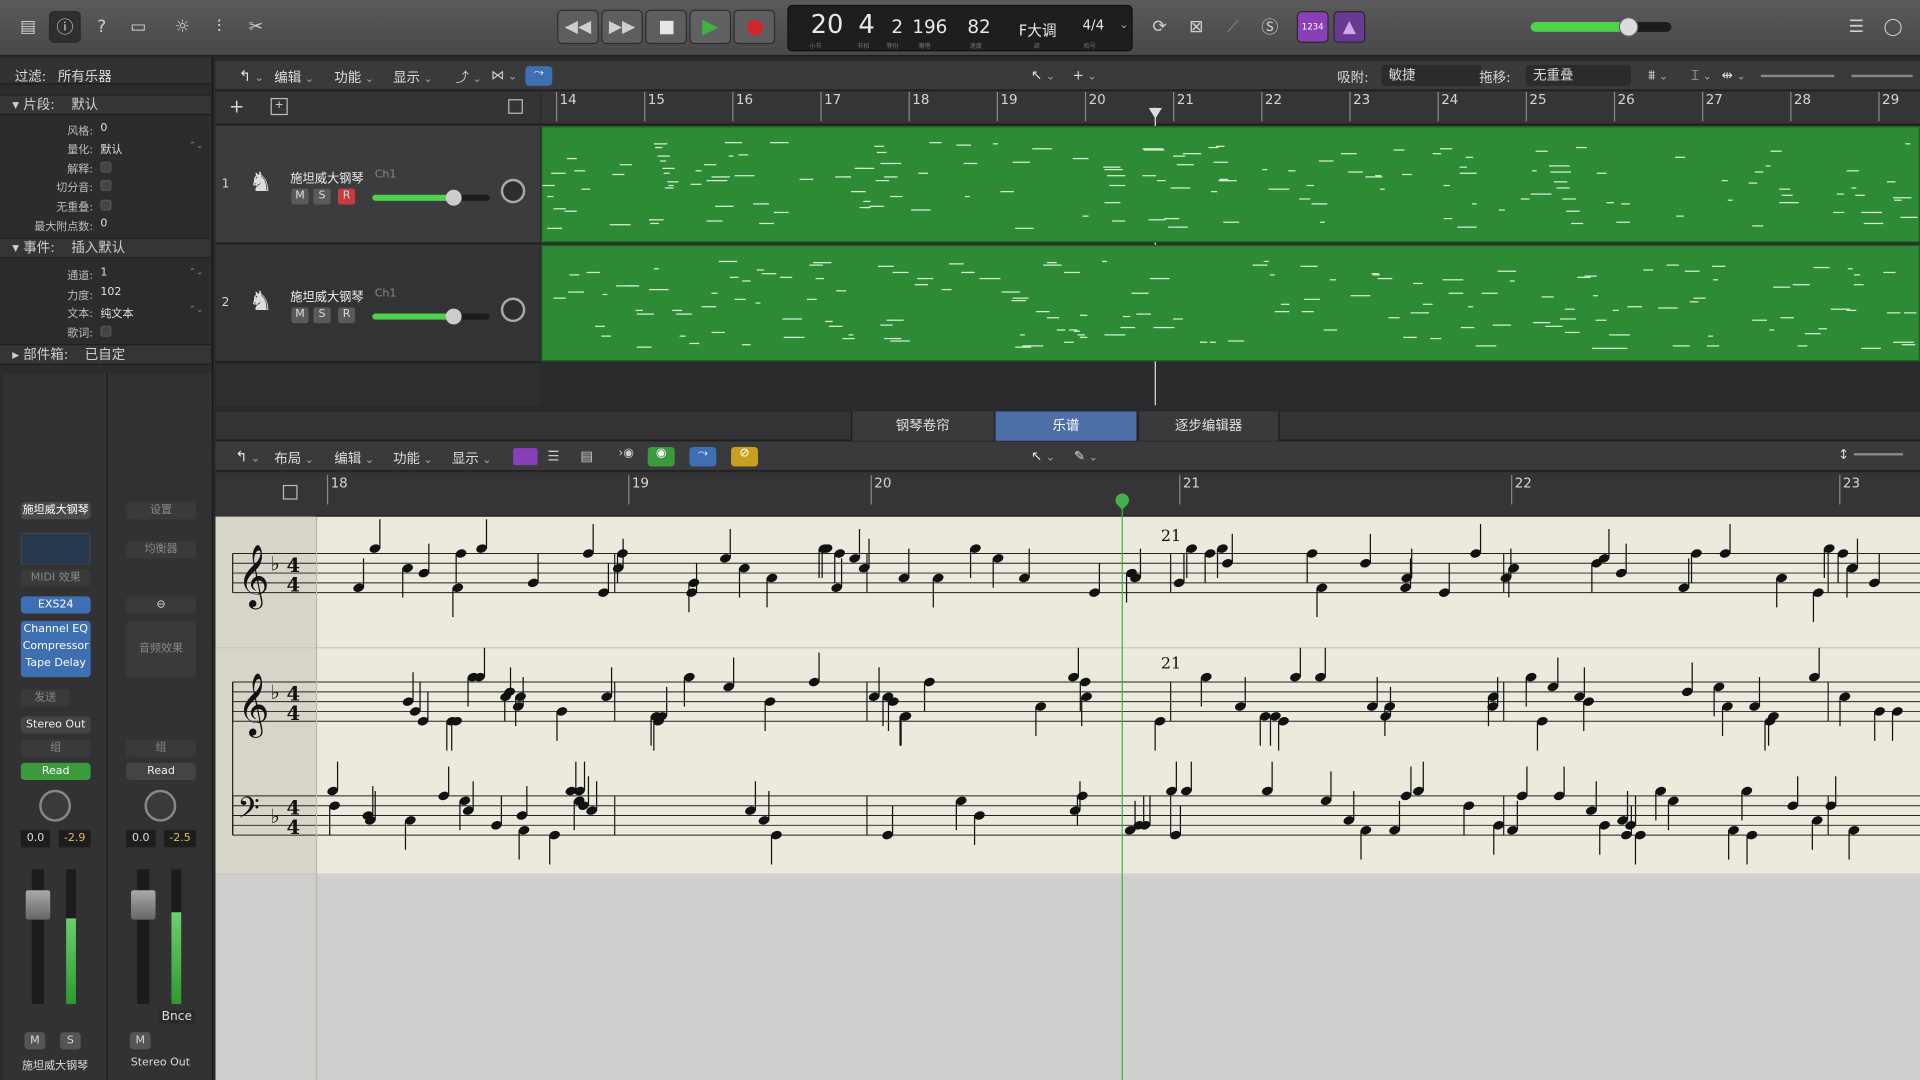 The image size is (1920, 1080). What do you see at coordinates (1312, 27) in the screenshot?
I see `count-in-button: 1234` at bounding box center [1312, 27].